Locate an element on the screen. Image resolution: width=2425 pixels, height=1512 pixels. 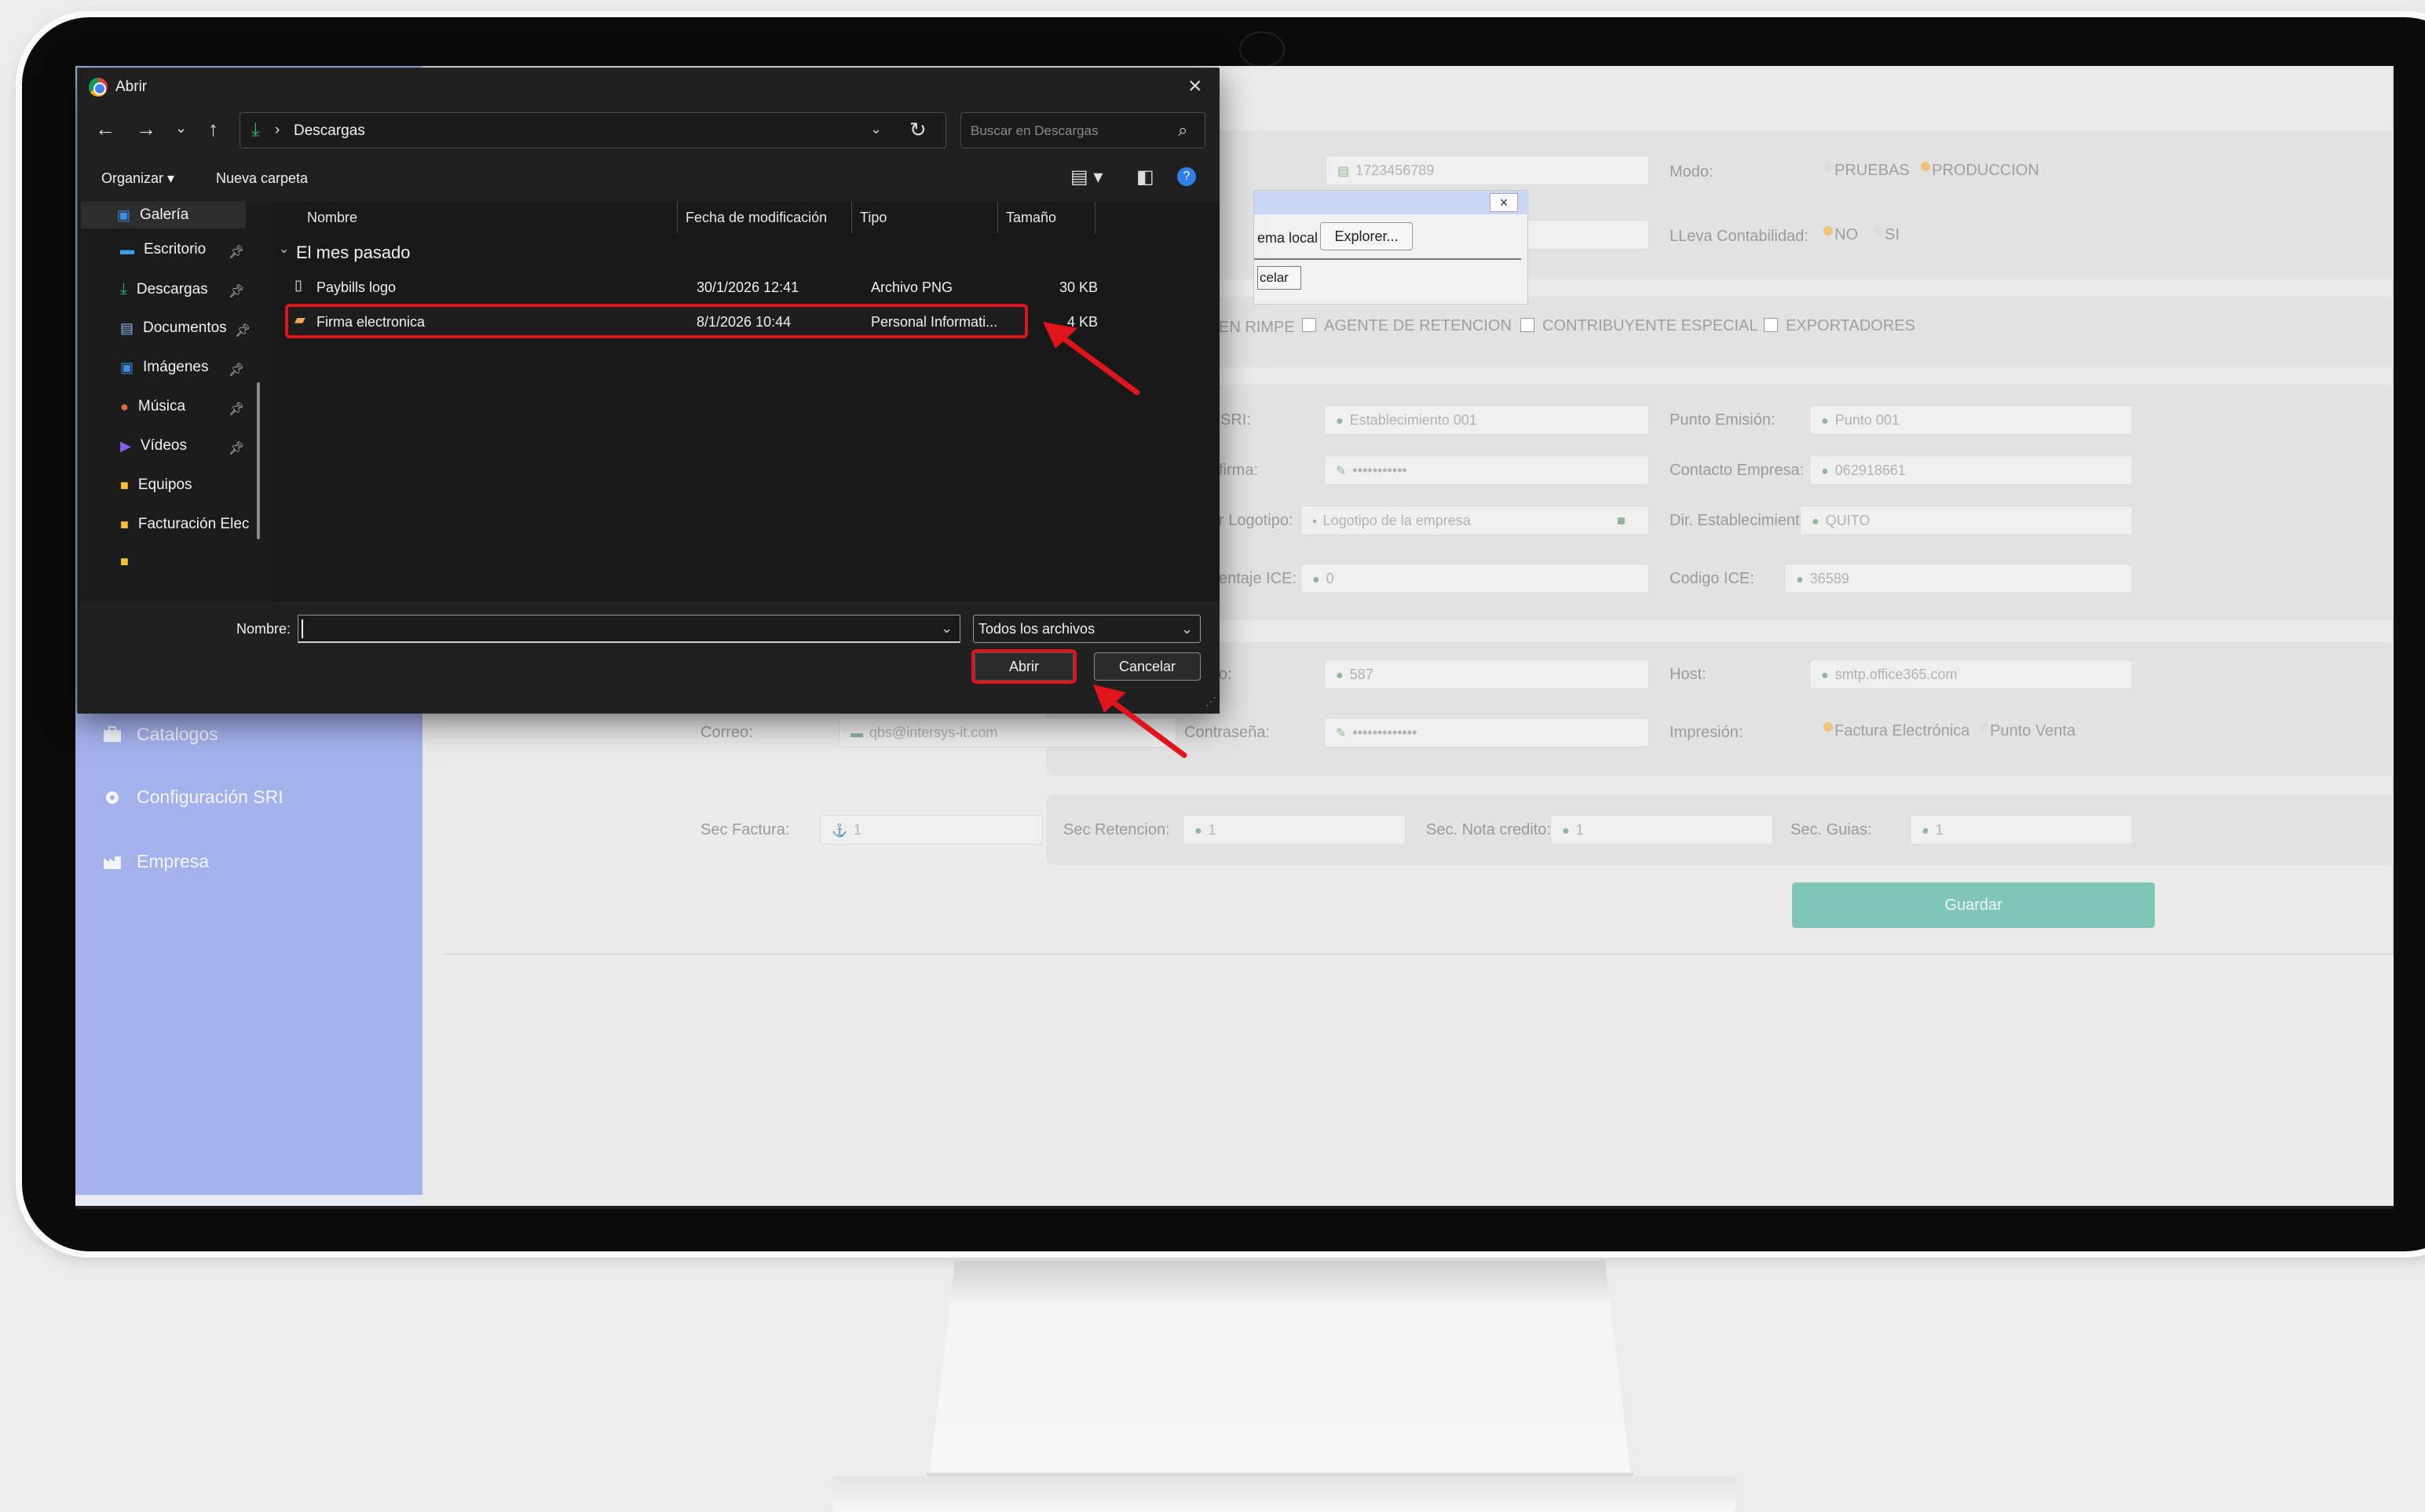
sec-nota-field: ● 1 is located at coordinates (1662, 830).